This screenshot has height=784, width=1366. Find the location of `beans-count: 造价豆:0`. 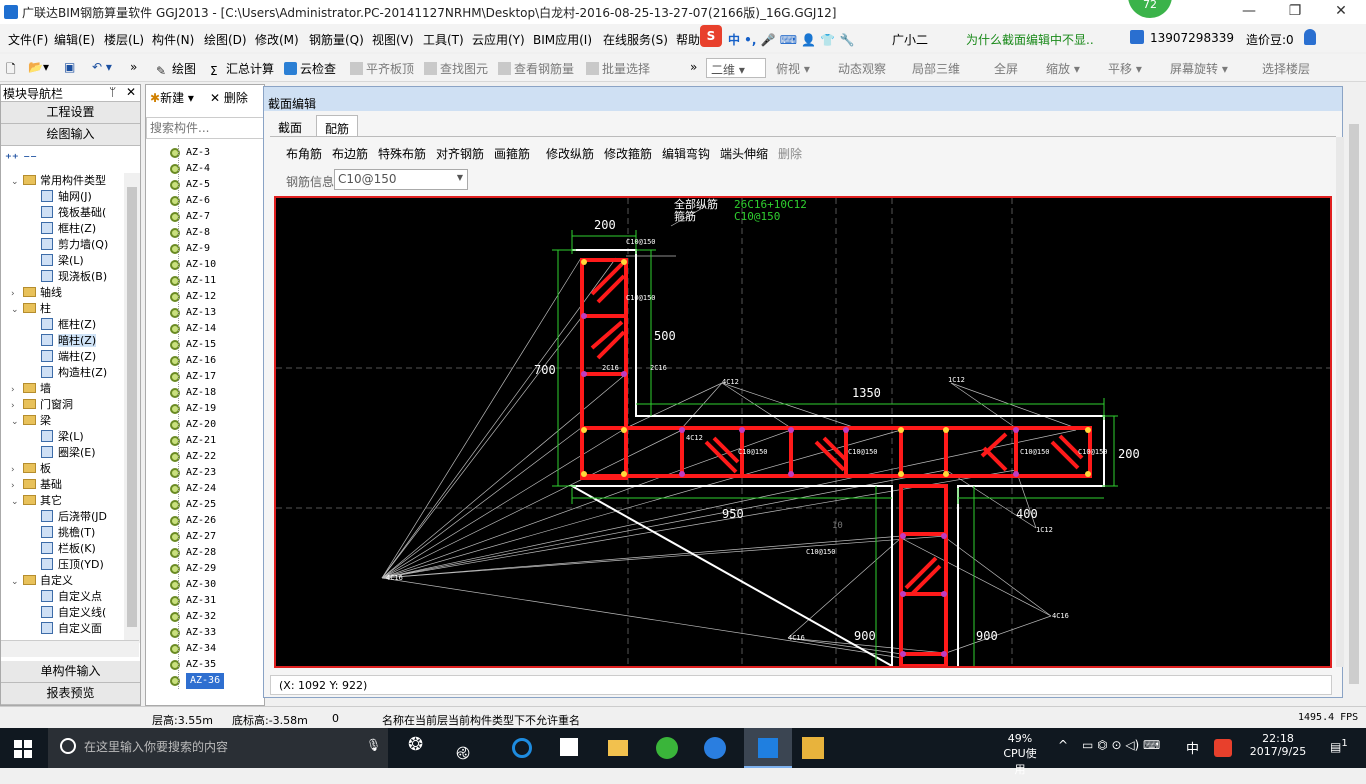

beans-count: 造价豆:0 is located at coordinates (1270, 39).